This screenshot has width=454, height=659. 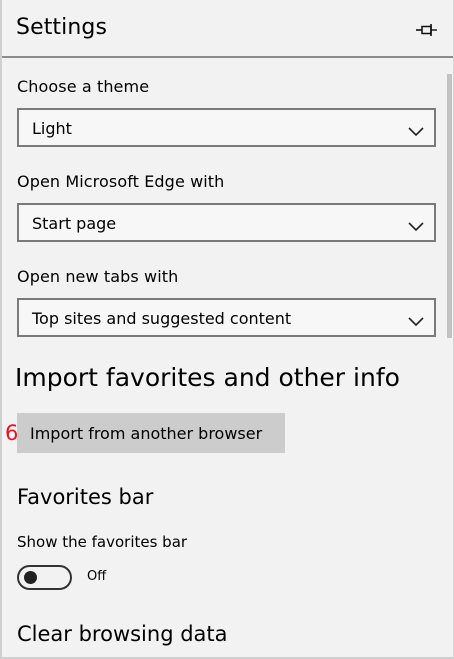 What do you see at coordinates (52, 128) in the screenshot?
I see `theme-dropdown-value: Light` at bounding box center [52, 128].